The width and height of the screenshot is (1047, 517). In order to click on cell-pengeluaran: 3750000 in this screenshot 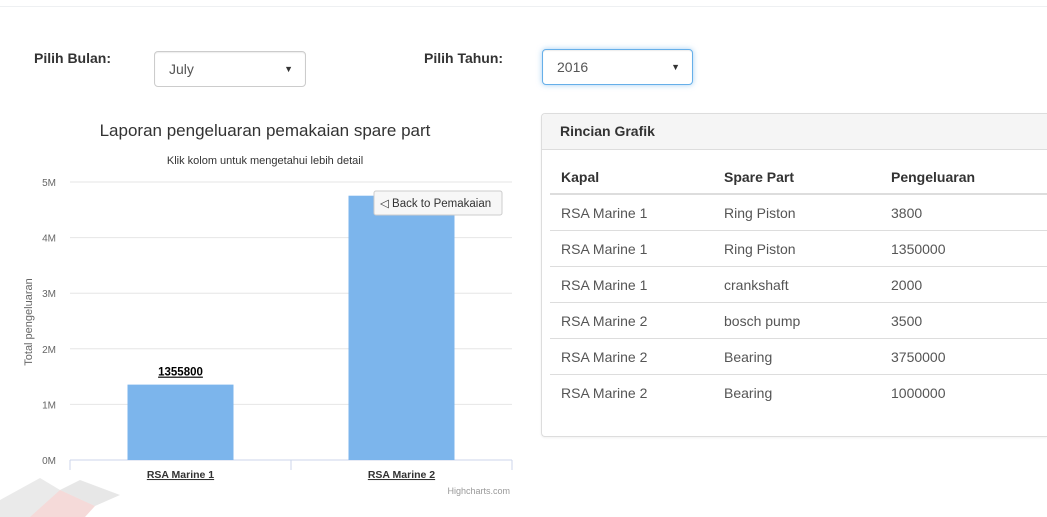, I will do `click(963, 356)`.